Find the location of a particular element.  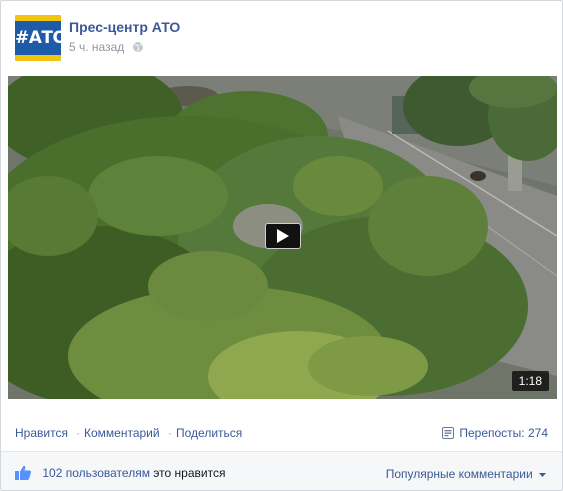

likes-count-link: 102 пользователям is located at coordinates (96, 473).